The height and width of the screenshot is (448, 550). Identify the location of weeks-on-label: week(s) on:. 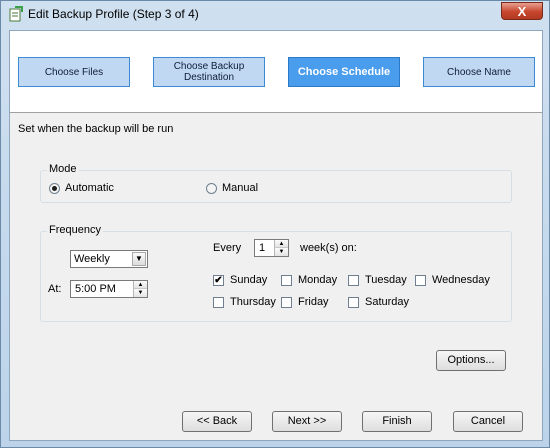
(328, 248).